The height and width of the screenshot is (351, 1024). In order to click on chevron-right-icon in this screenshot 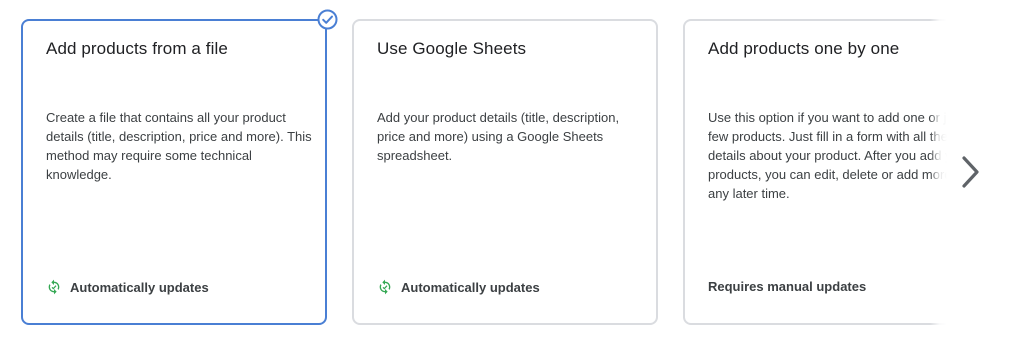, I will do `click(970, 172)`.